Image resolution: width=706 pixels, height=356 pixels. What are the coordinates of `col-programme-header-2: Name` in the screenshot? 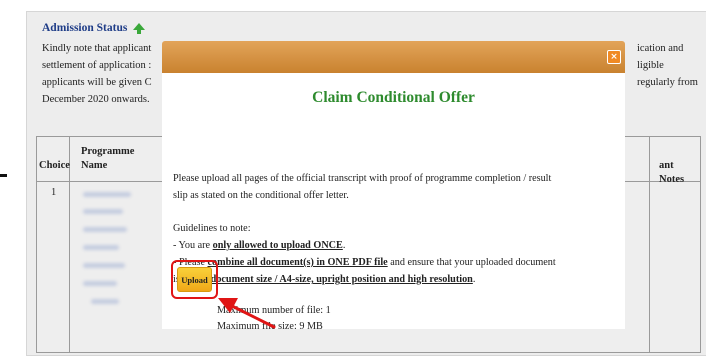 It's located at (94, 165).